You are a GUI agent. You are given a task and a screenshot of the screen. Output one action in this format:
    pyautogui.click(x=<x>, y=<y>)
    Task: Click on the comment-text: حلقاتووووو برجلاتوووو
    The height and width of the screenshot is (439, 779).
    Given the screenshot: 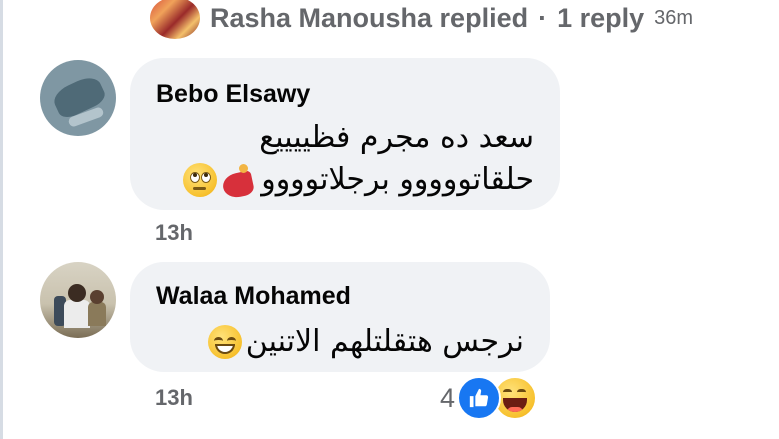 What is the action you would take?
    pyautogui.click(x=397, y=179)
    